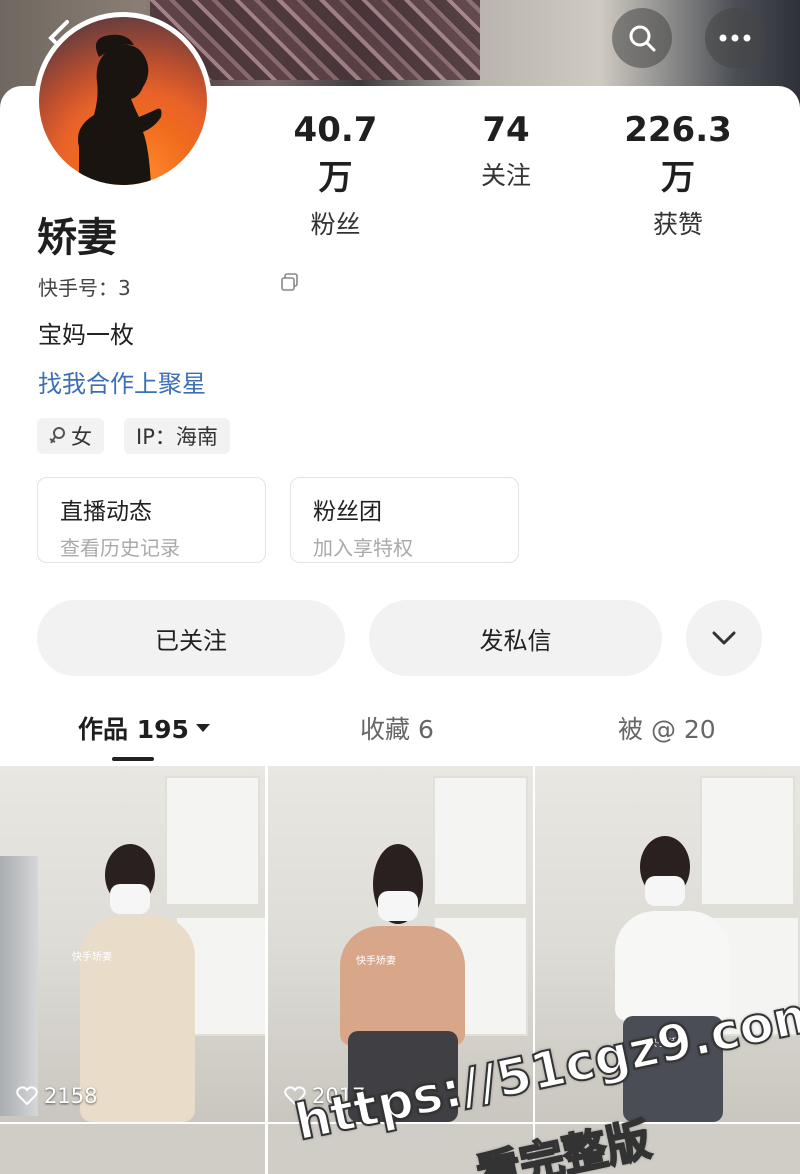 The width and height of the screenshot is (800, 1174). Describe the element at coordinates (347, 512) in the screenshot. I see `card-title: 粉丝团` at that location.